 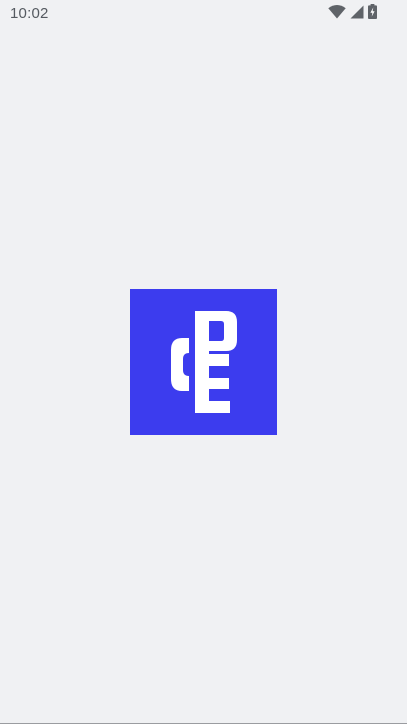 I want to click on battery-charging-icon, so click(x=372, y=14).